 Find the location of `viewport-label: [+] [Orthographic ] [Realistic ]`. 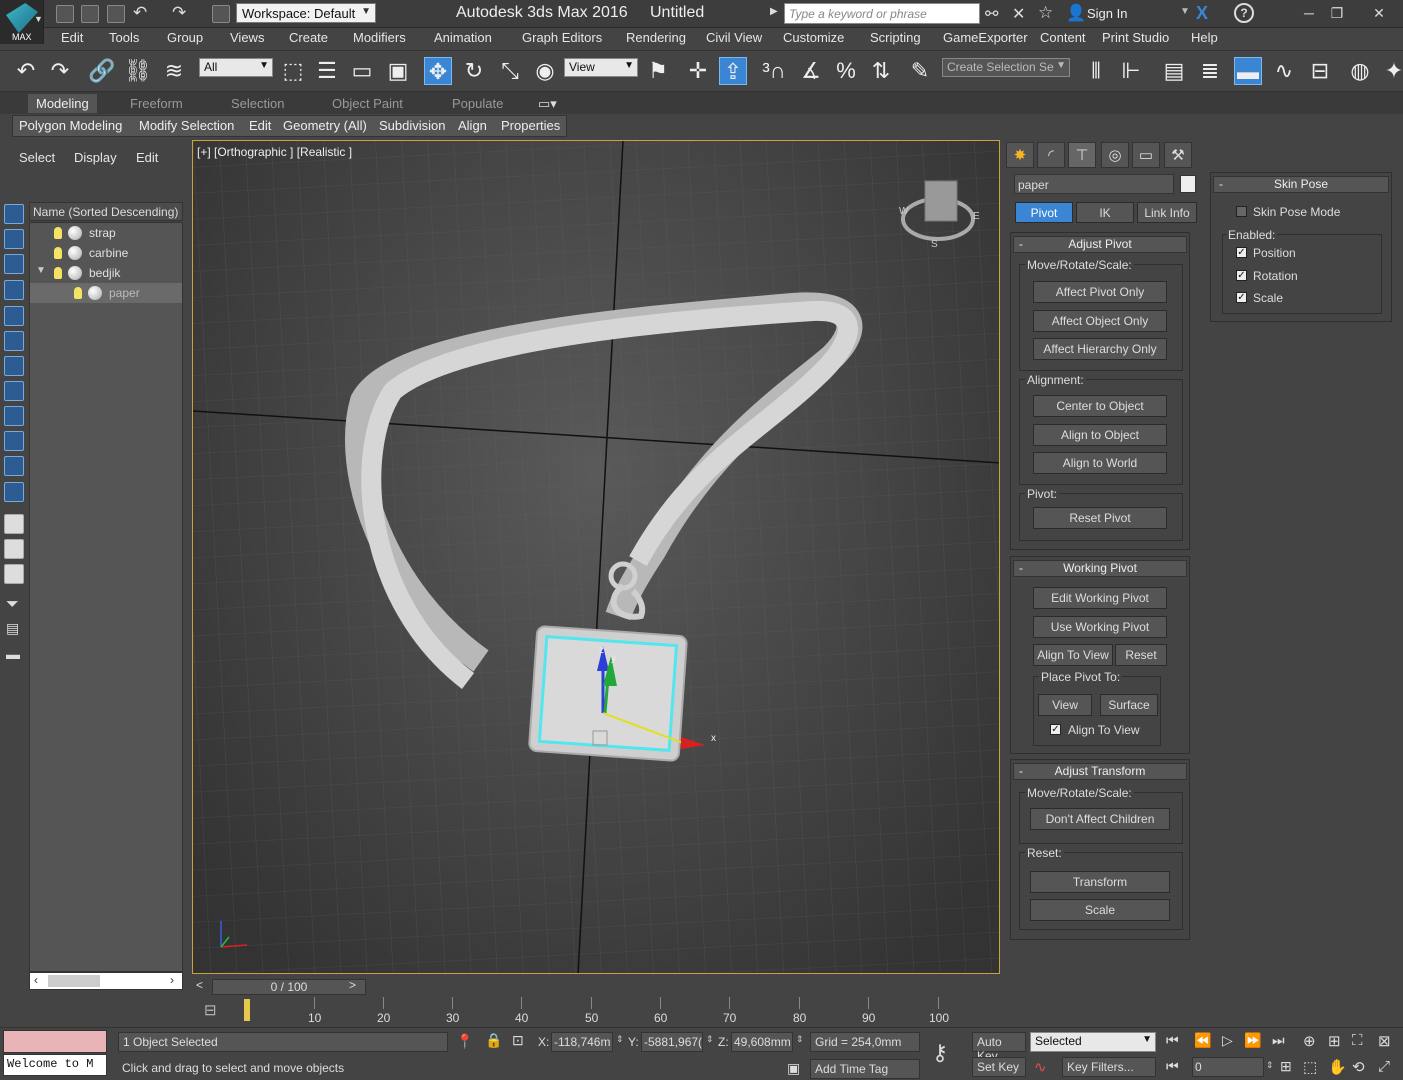

viewport-label: [+] [Orthographic ] [Realistic ] is located at coordinates (274, 152).